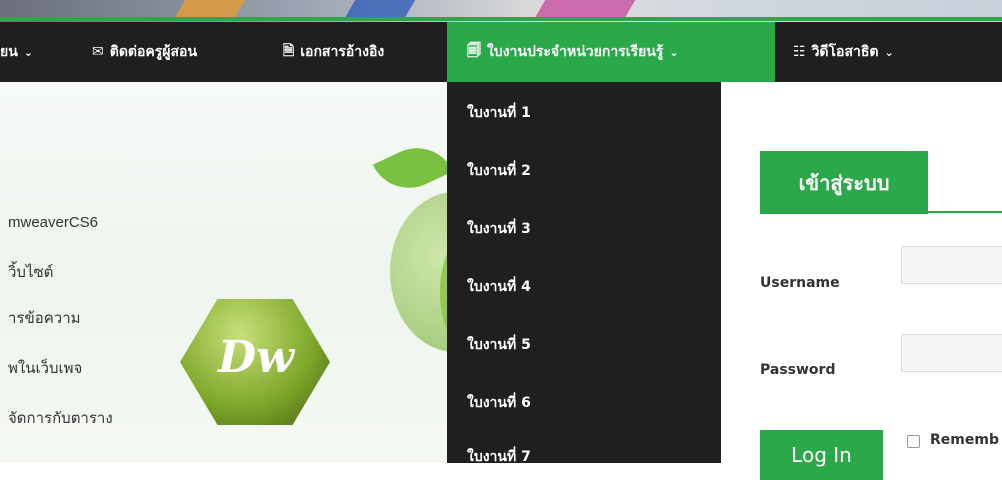 The width and height of the screenshot is (1002, 480). What do you see at coordinates (98, 52) in the screenshot?
I see `envelope-icon: ✉` at bounding box center [98, 52].